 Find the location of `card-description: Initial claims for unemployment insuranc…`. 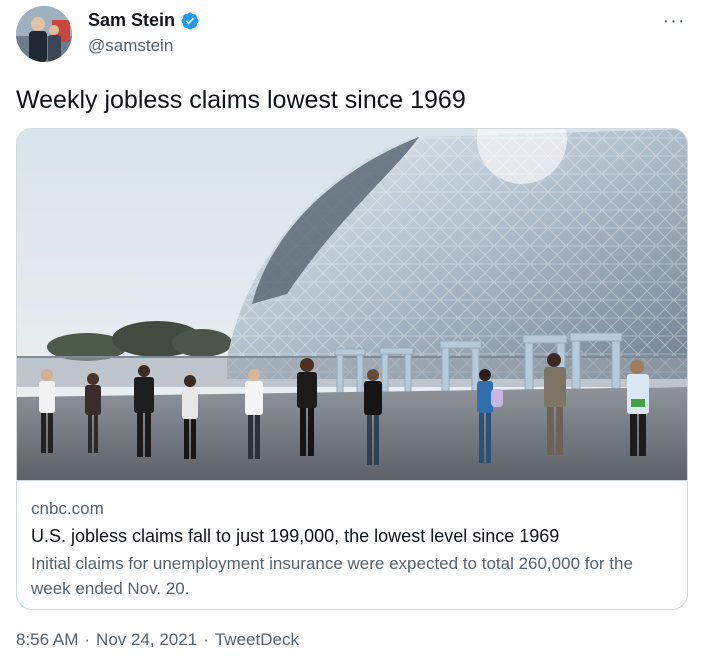

card-description: Initial claims for unemployment insuranc… is located at coordinates (332, 576).